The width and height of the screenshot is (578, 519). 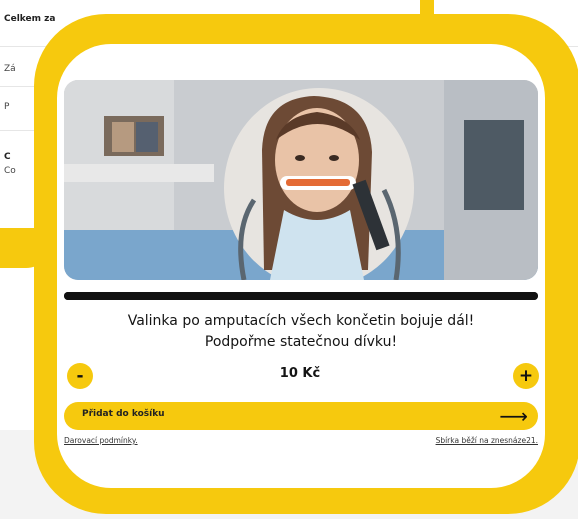 What do you see at coordinates (301, 416) in the screenshot?
I see `add-to-cart-button: Přidat do košíku ⟶` at bounding box center [301, 416].